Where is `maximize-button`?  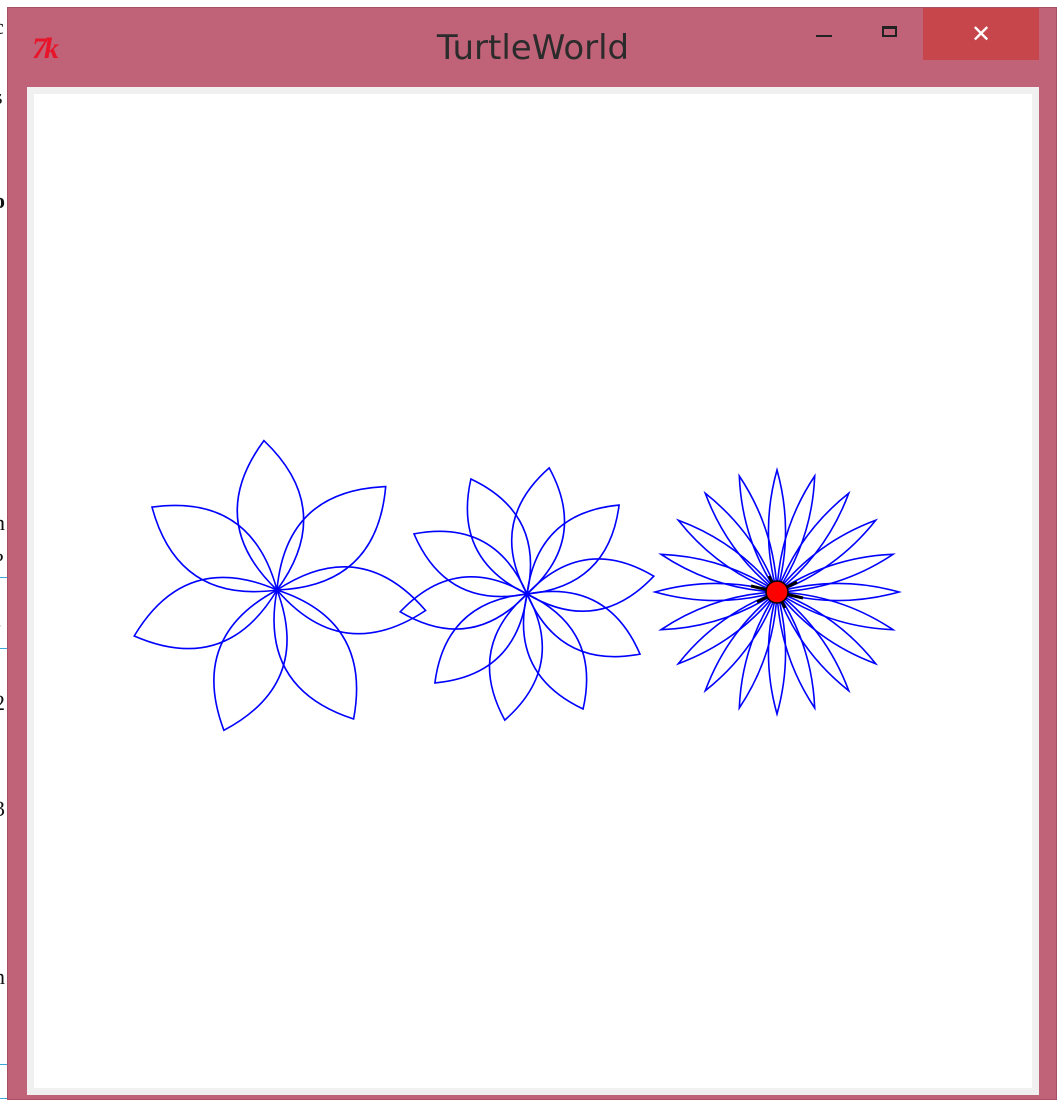
maximize-button is located at coordinates (889, 34).